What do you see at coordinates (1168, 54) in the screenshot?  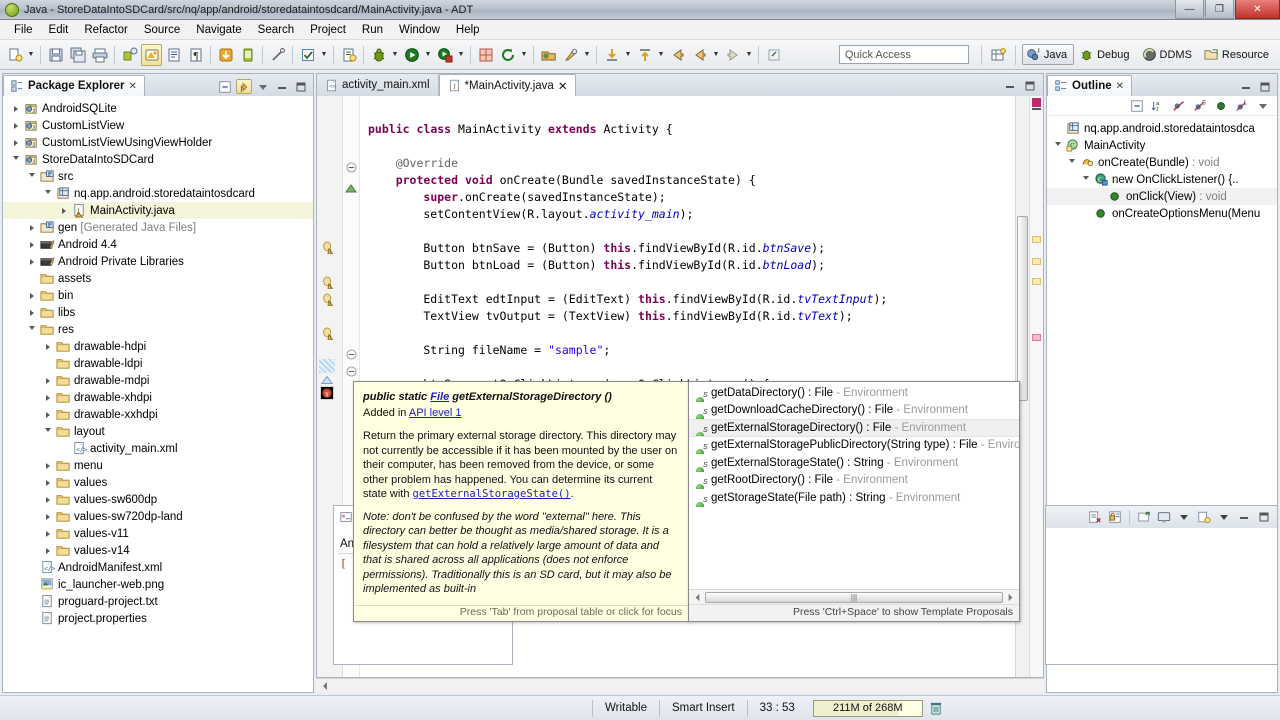 I see `perspective-ddms: DDMS` at bounding box center [1168, 54].